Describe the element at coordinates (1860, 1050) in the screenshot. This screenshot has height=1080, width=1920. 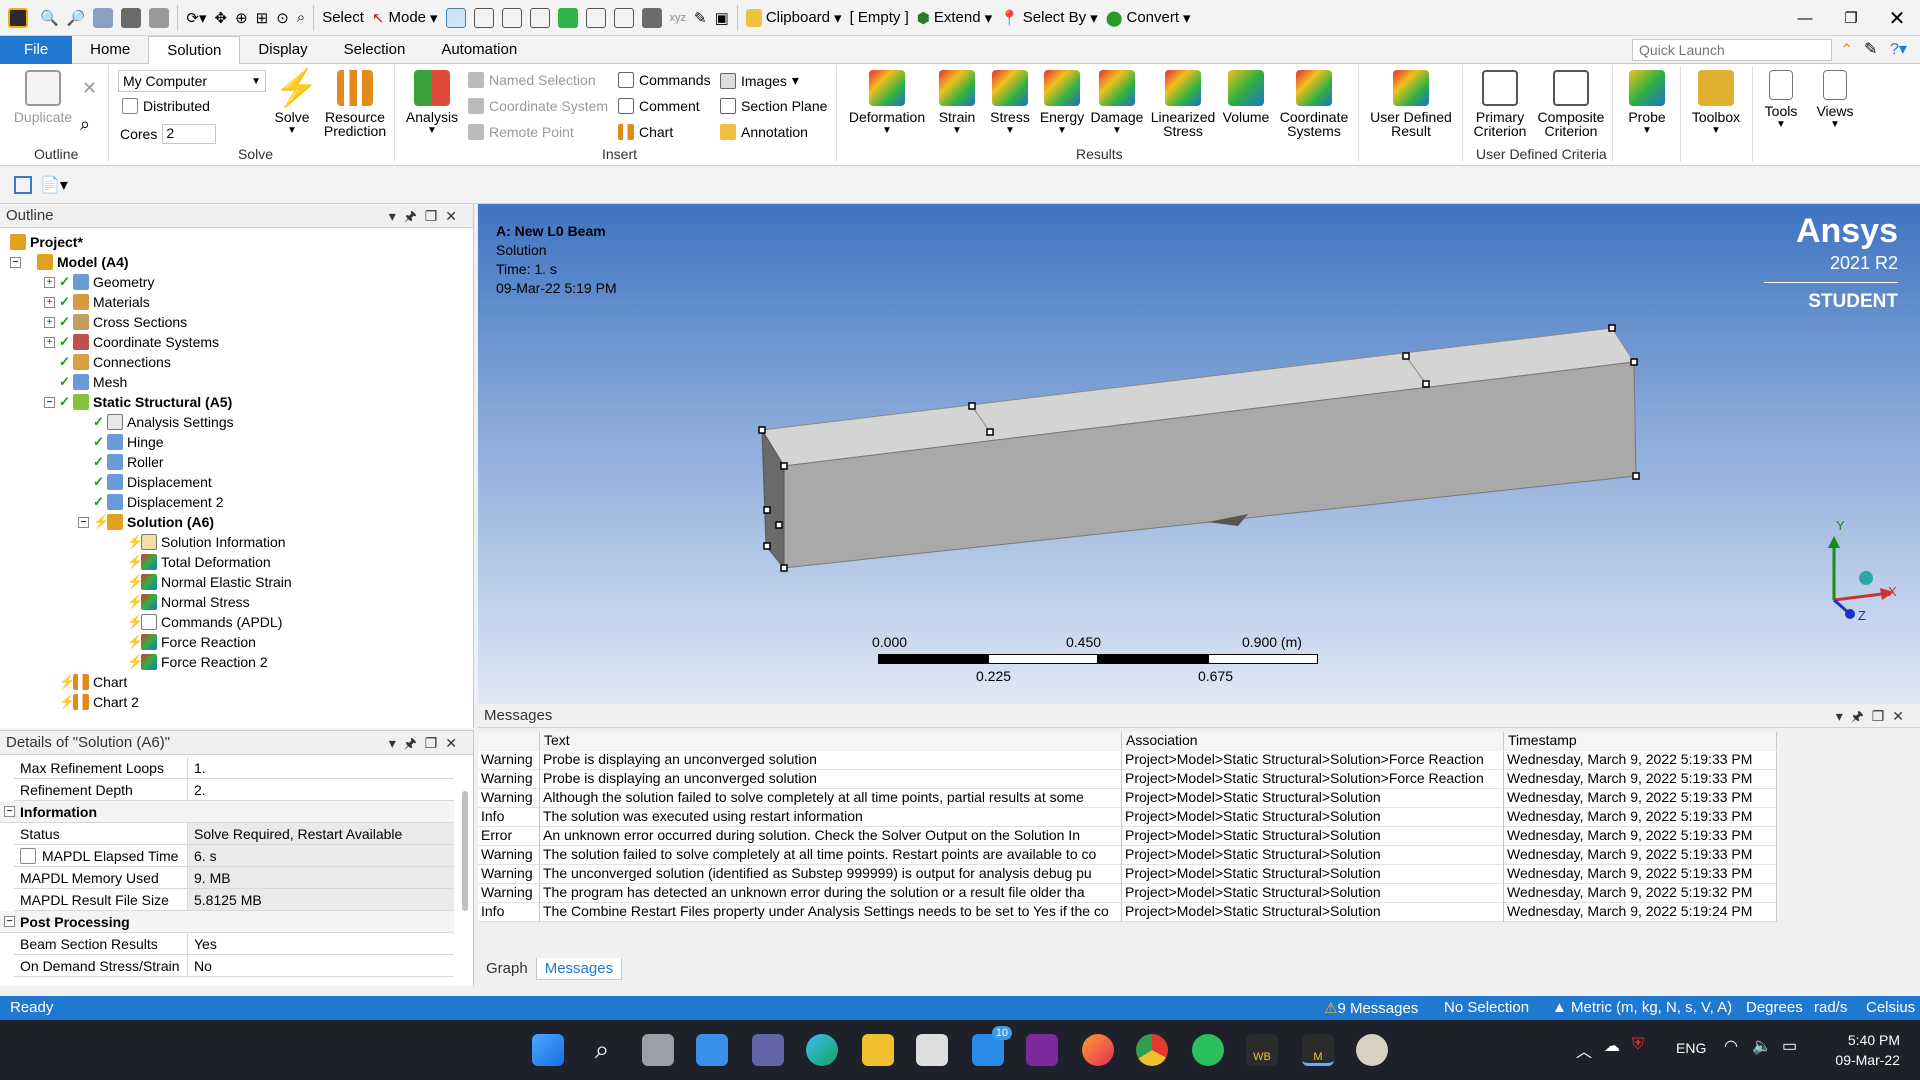
I see `clock: 5:40 PM 09-Mar-22` at that location.